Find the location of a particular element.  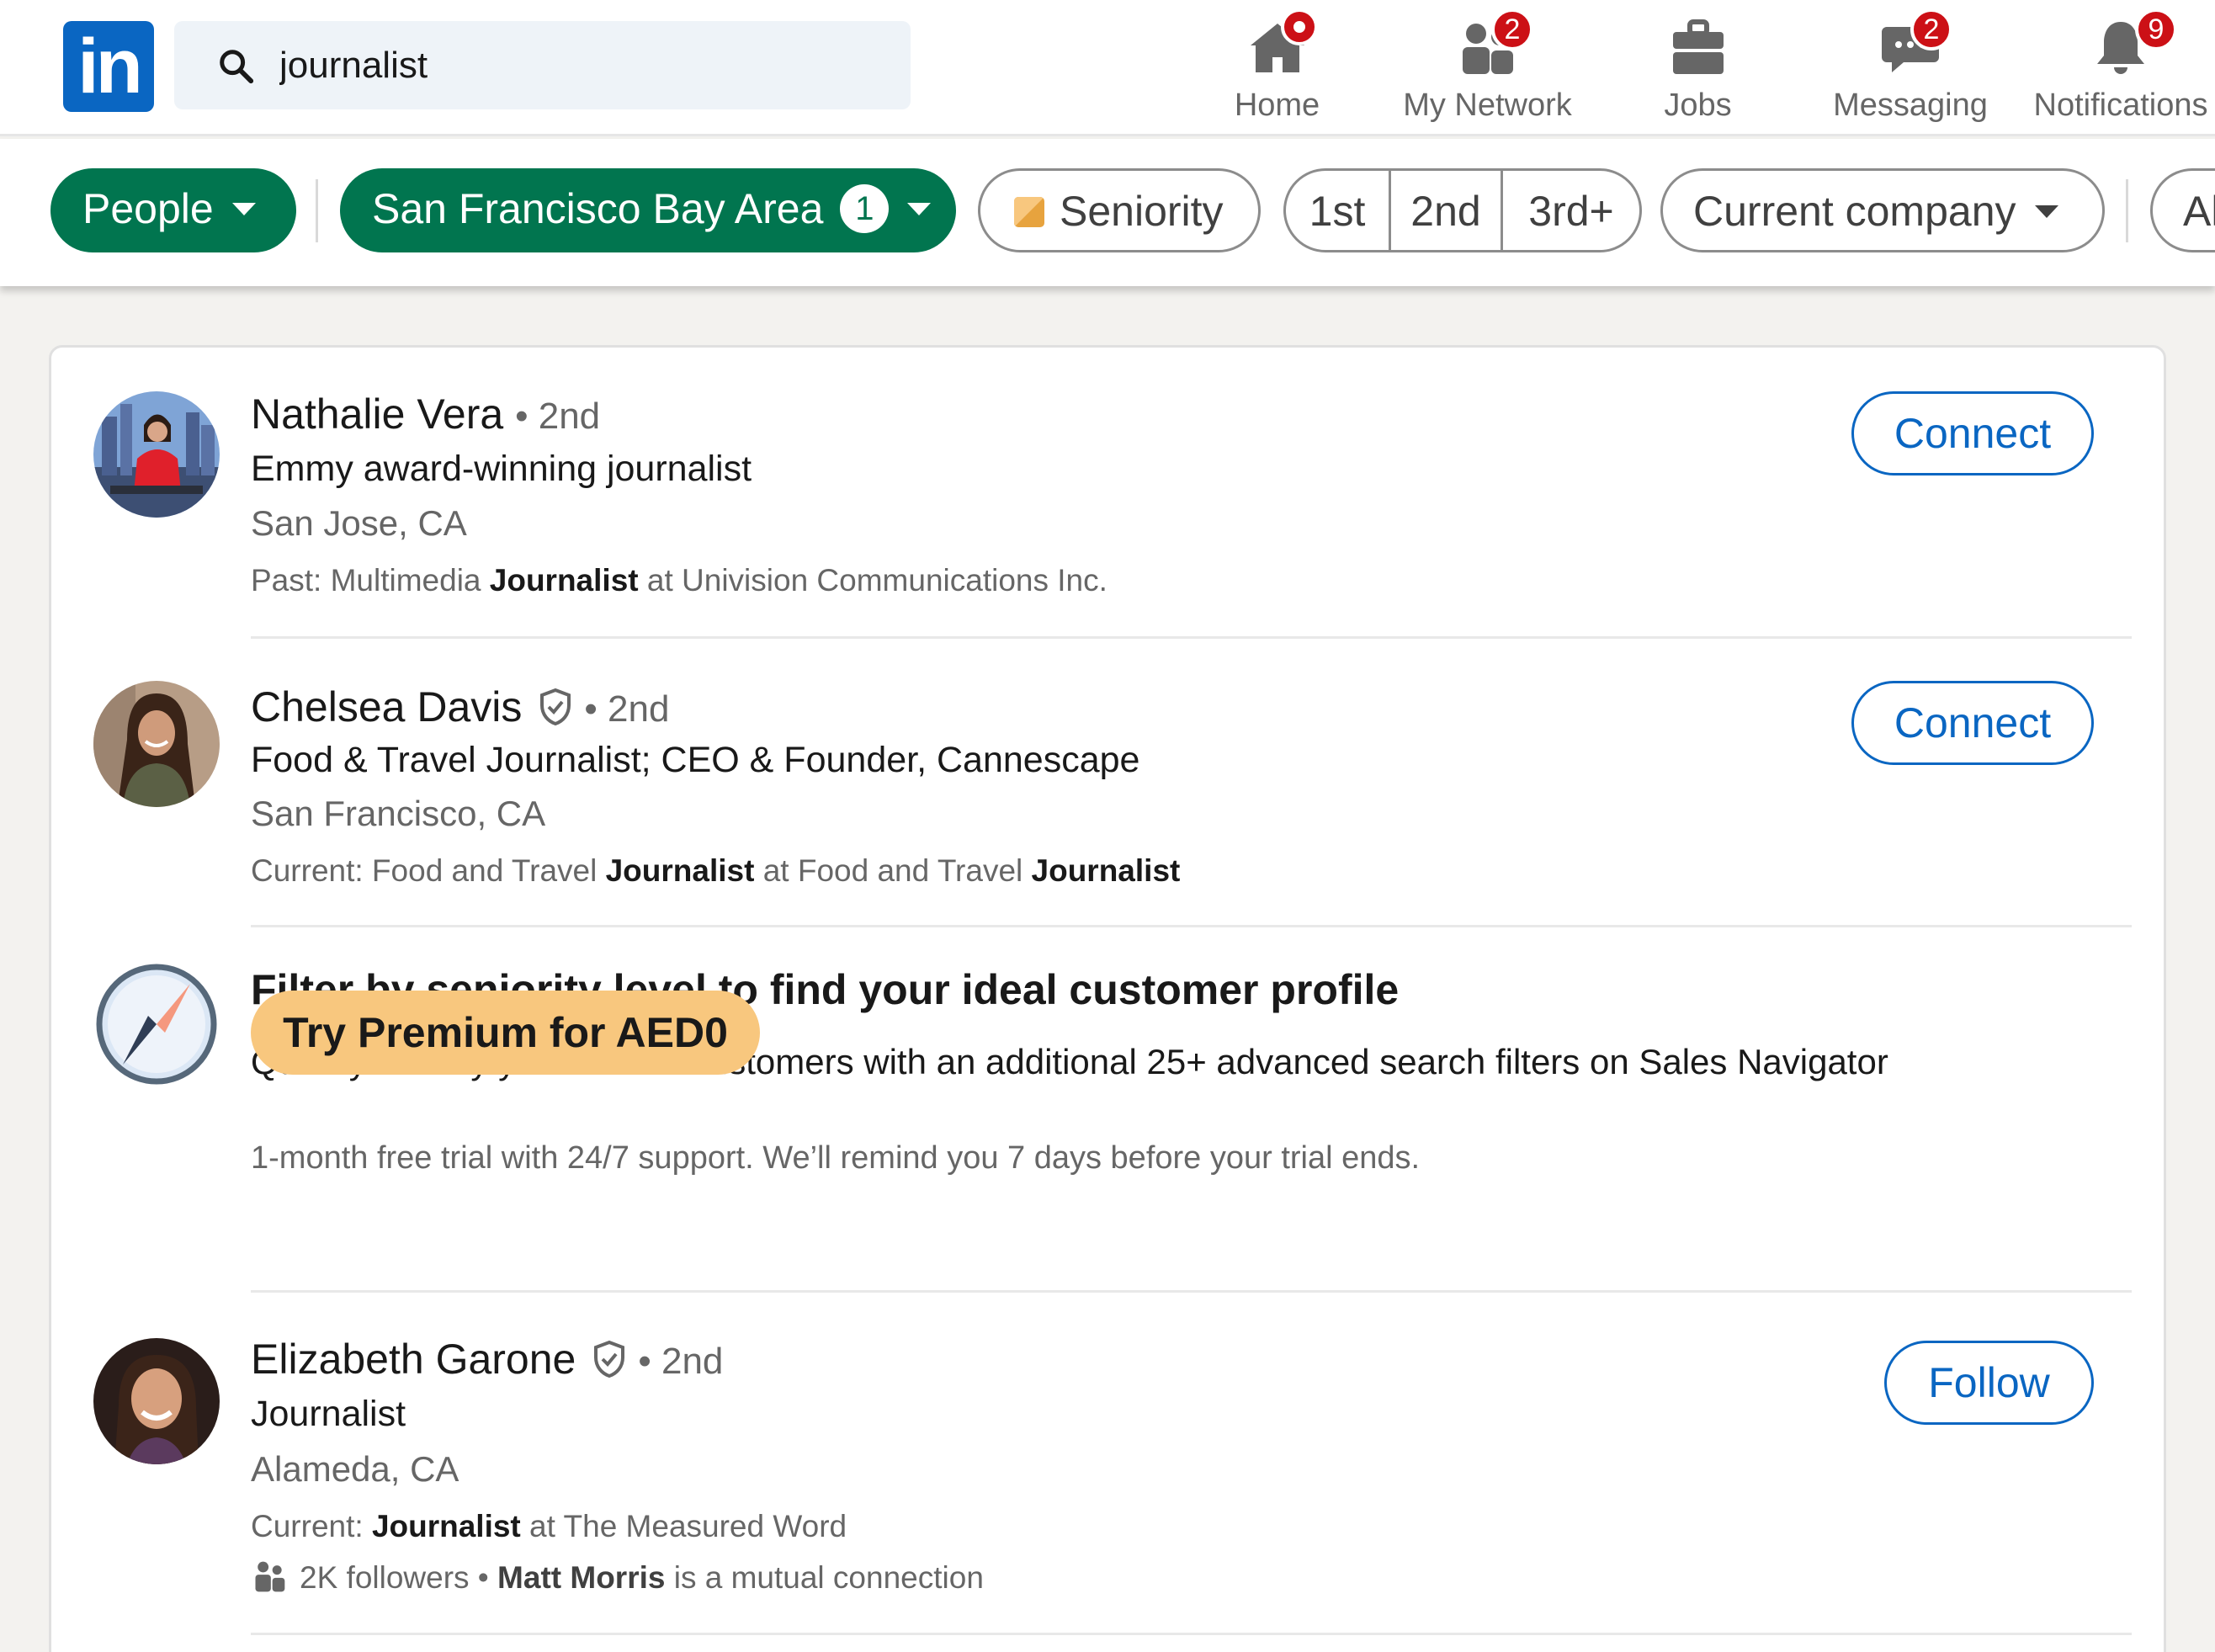

nav-notifications: 9 Notifications is located at coordinates (2120, 69).